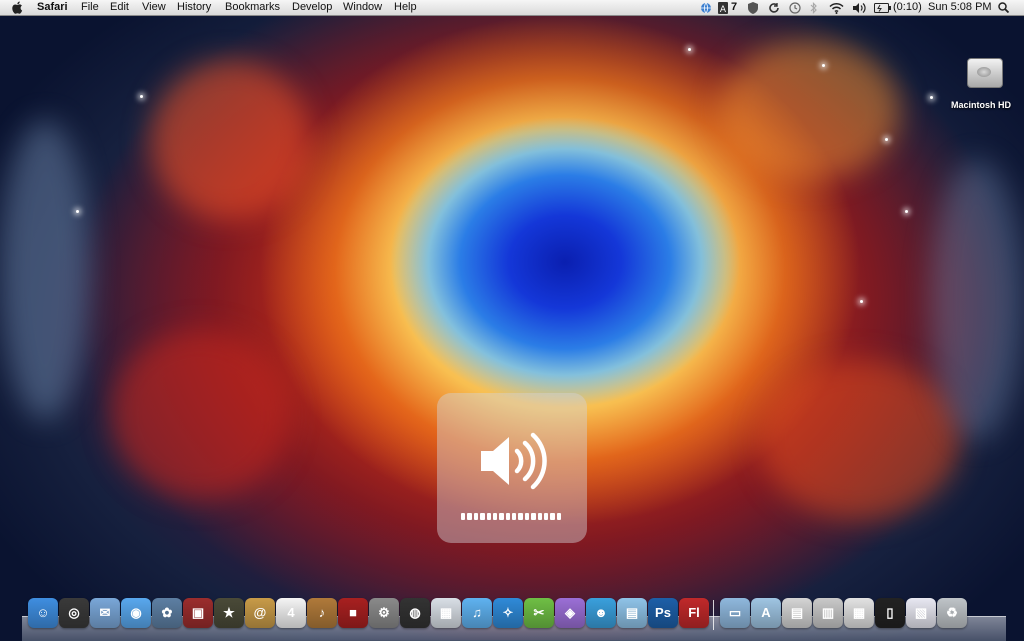  I want to click on safari-glyph: ✧, so click(508, 612).